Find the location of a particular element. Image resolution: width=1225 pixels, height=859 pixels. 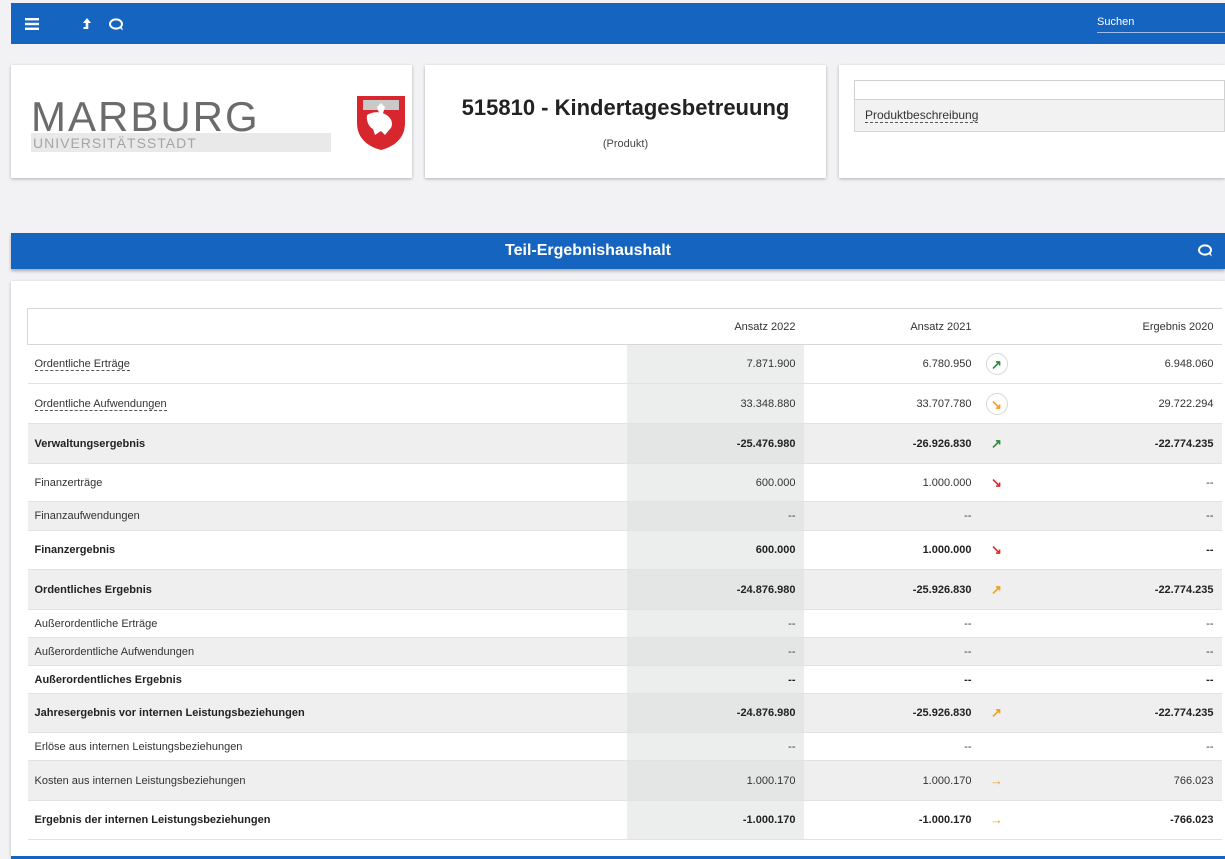

table-row: Finanzaufwendungen -- -- -- is located at coordinates (624, 516).